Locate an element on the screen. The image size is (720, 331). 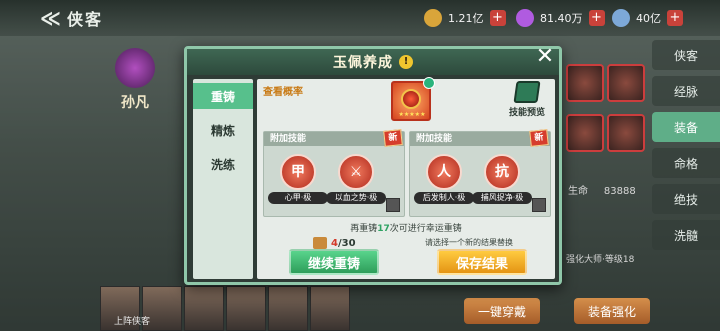
cost-value: 4/30 is located at coordinates (343, 243).